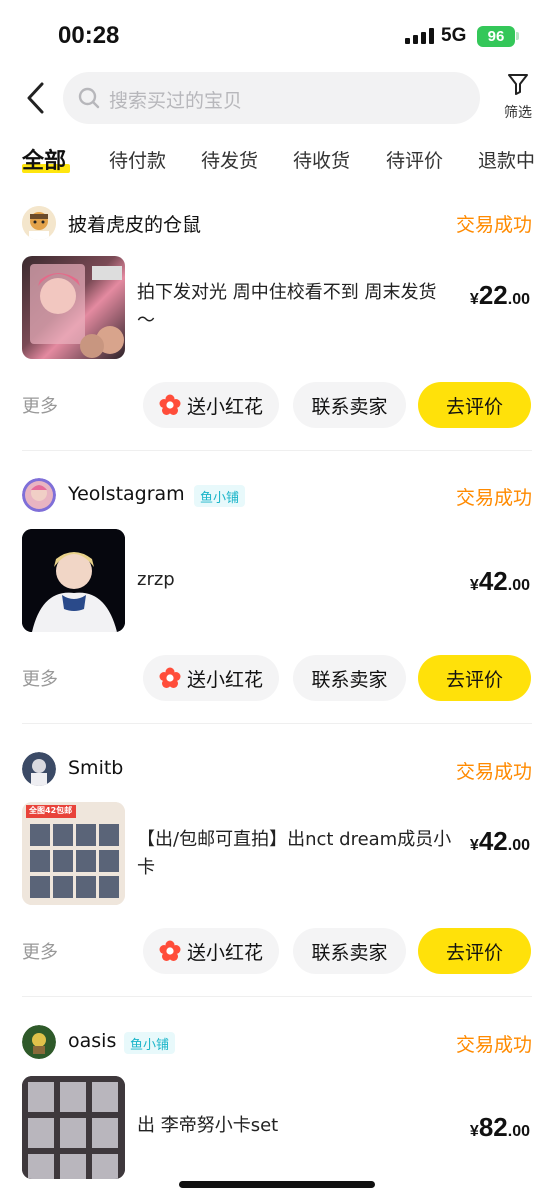  Describe the element at coordinates (518, 84) in the screenshot. I see `funnel-icon` at that location.